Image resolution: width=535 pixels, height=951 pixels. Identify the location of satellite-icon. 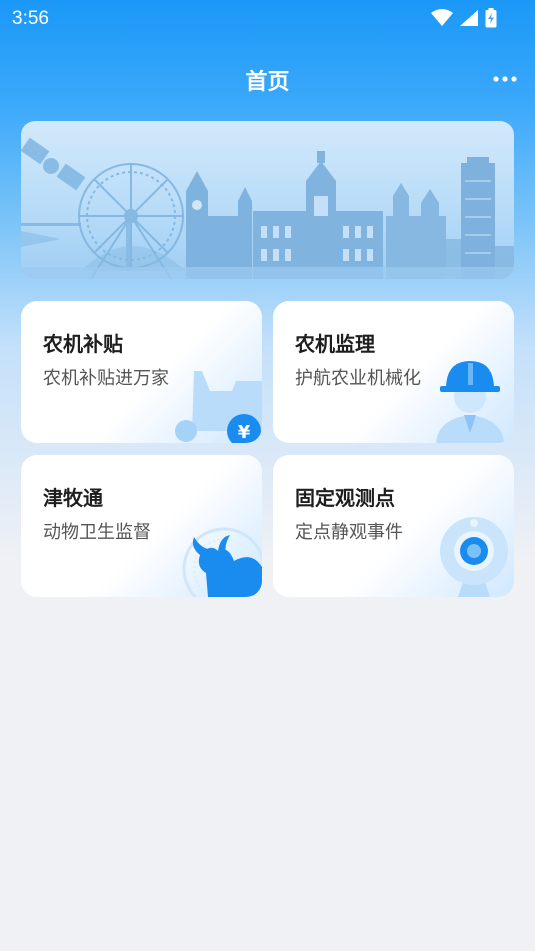
(53, 192).